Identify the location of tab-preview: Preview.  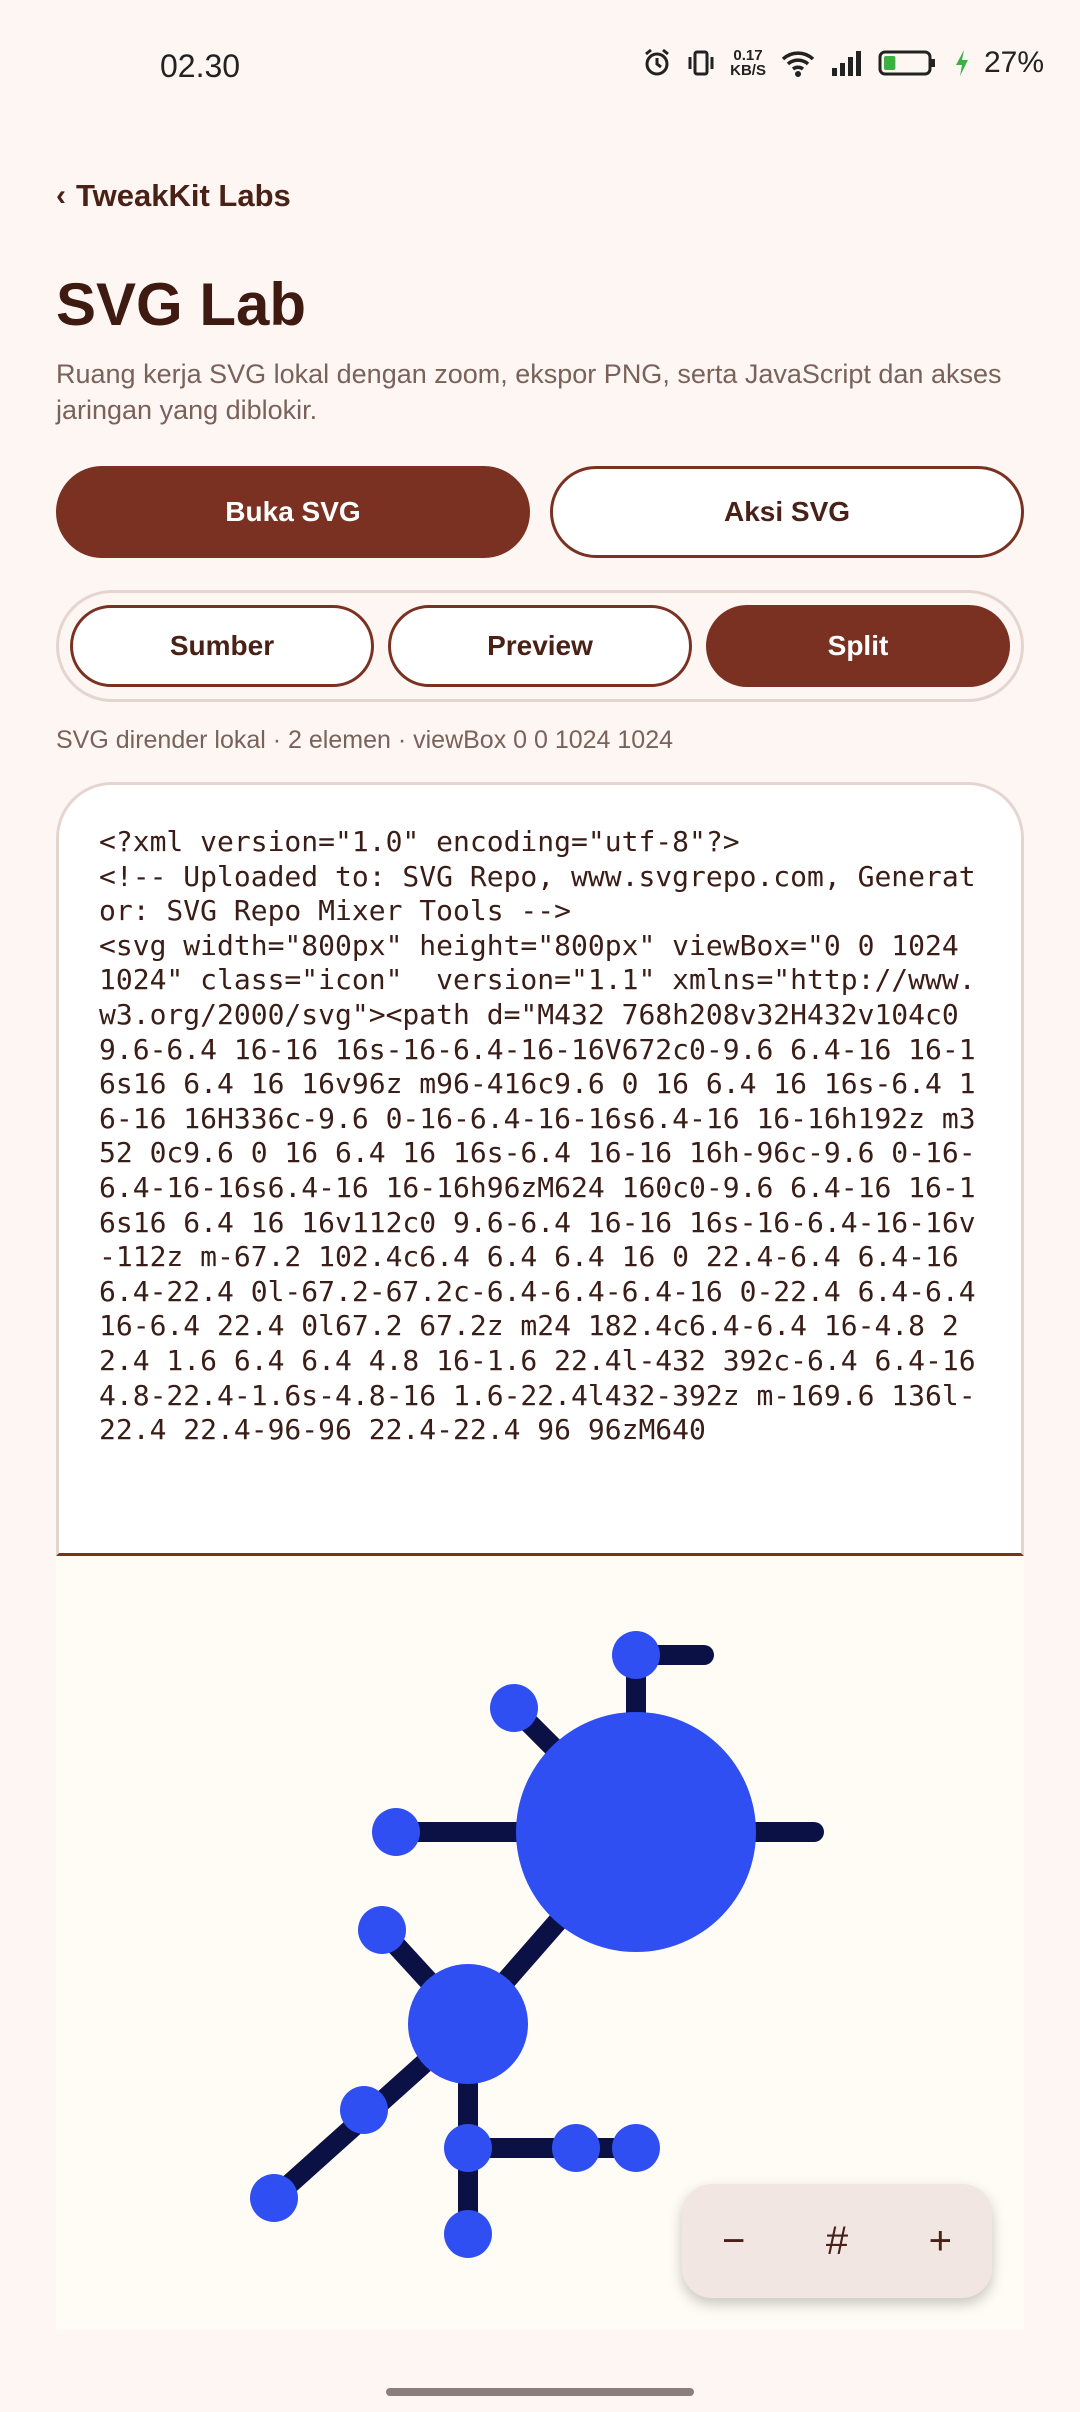
(540, 646).